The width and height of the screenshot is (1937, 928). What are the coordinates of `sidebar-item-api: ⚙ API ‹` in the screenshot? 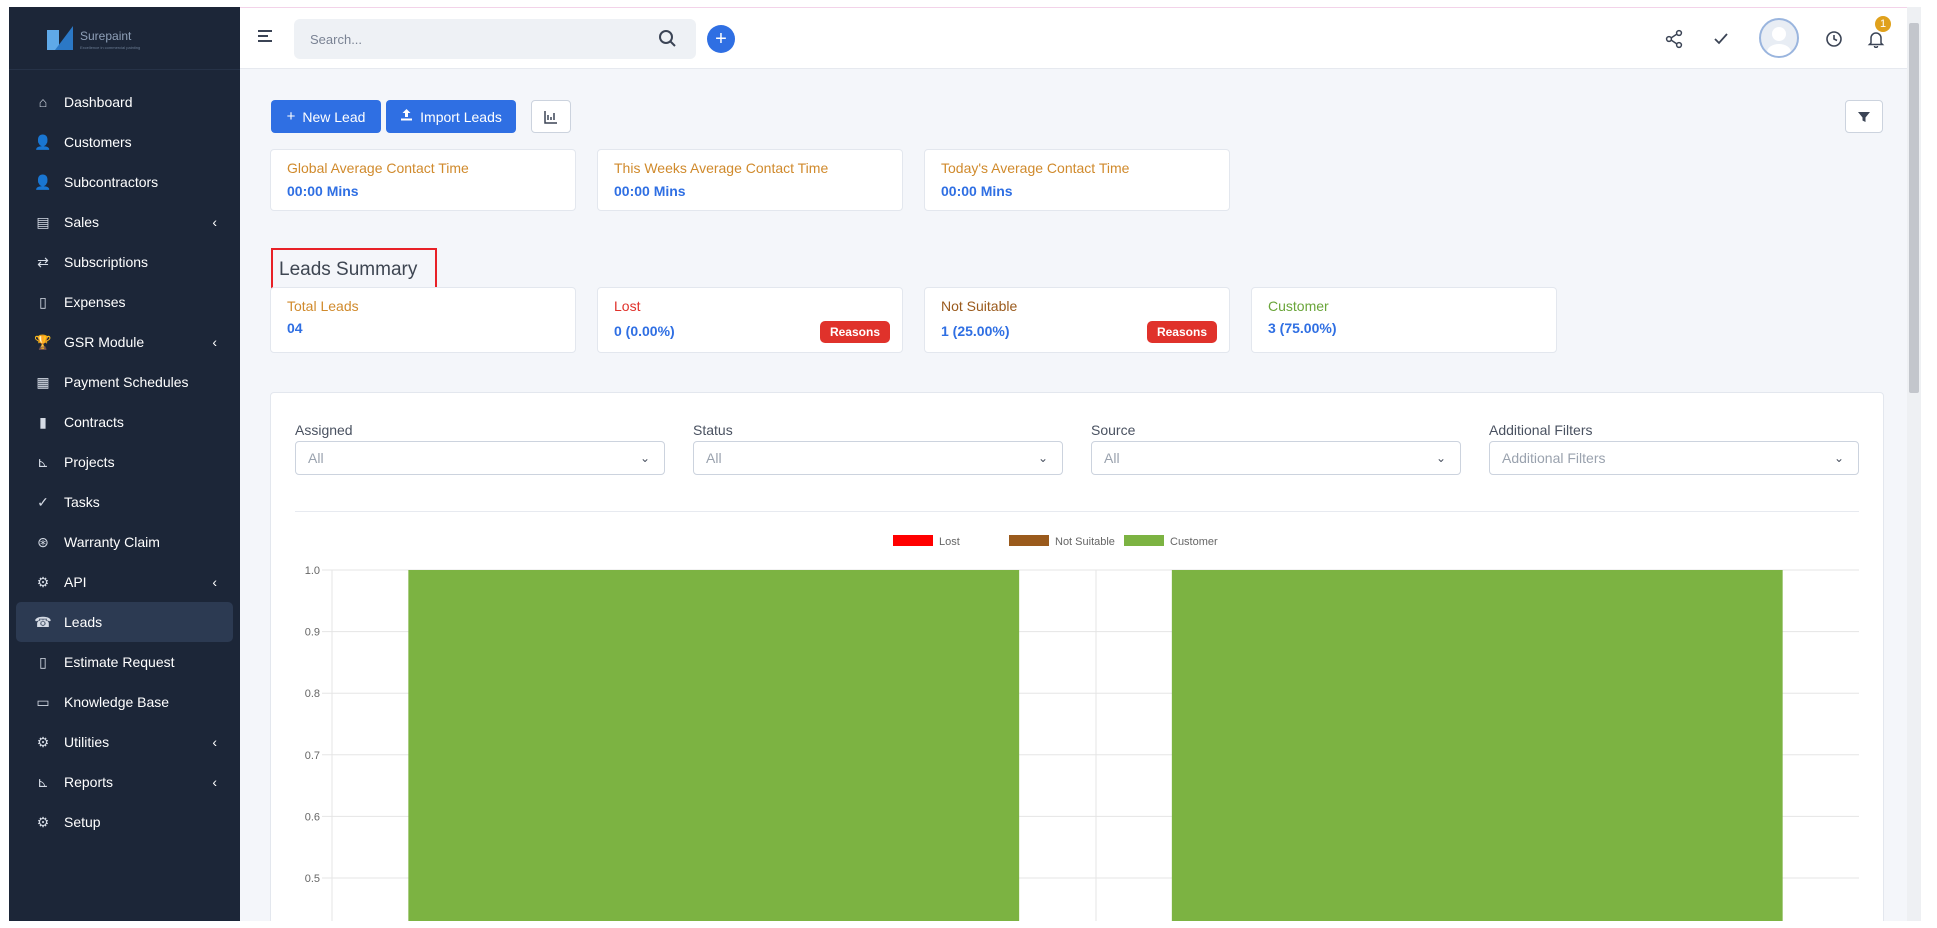 It's located at (124, 582).